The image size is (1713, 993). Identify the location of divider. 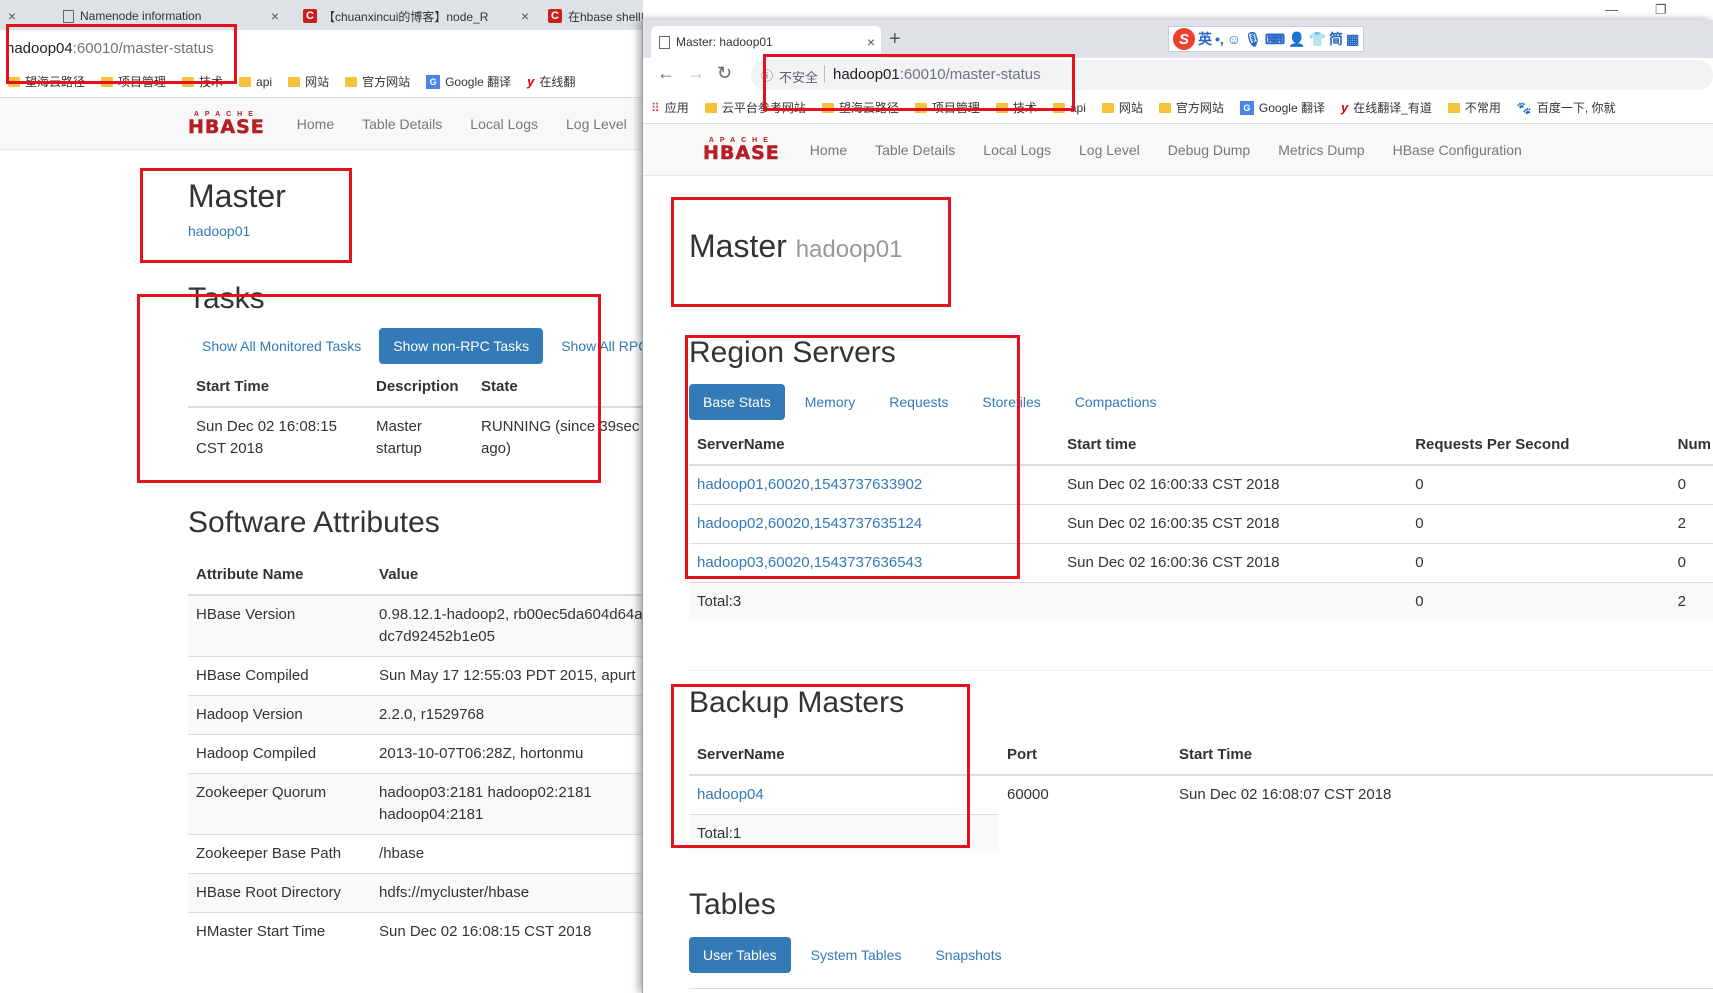
(824, 74).